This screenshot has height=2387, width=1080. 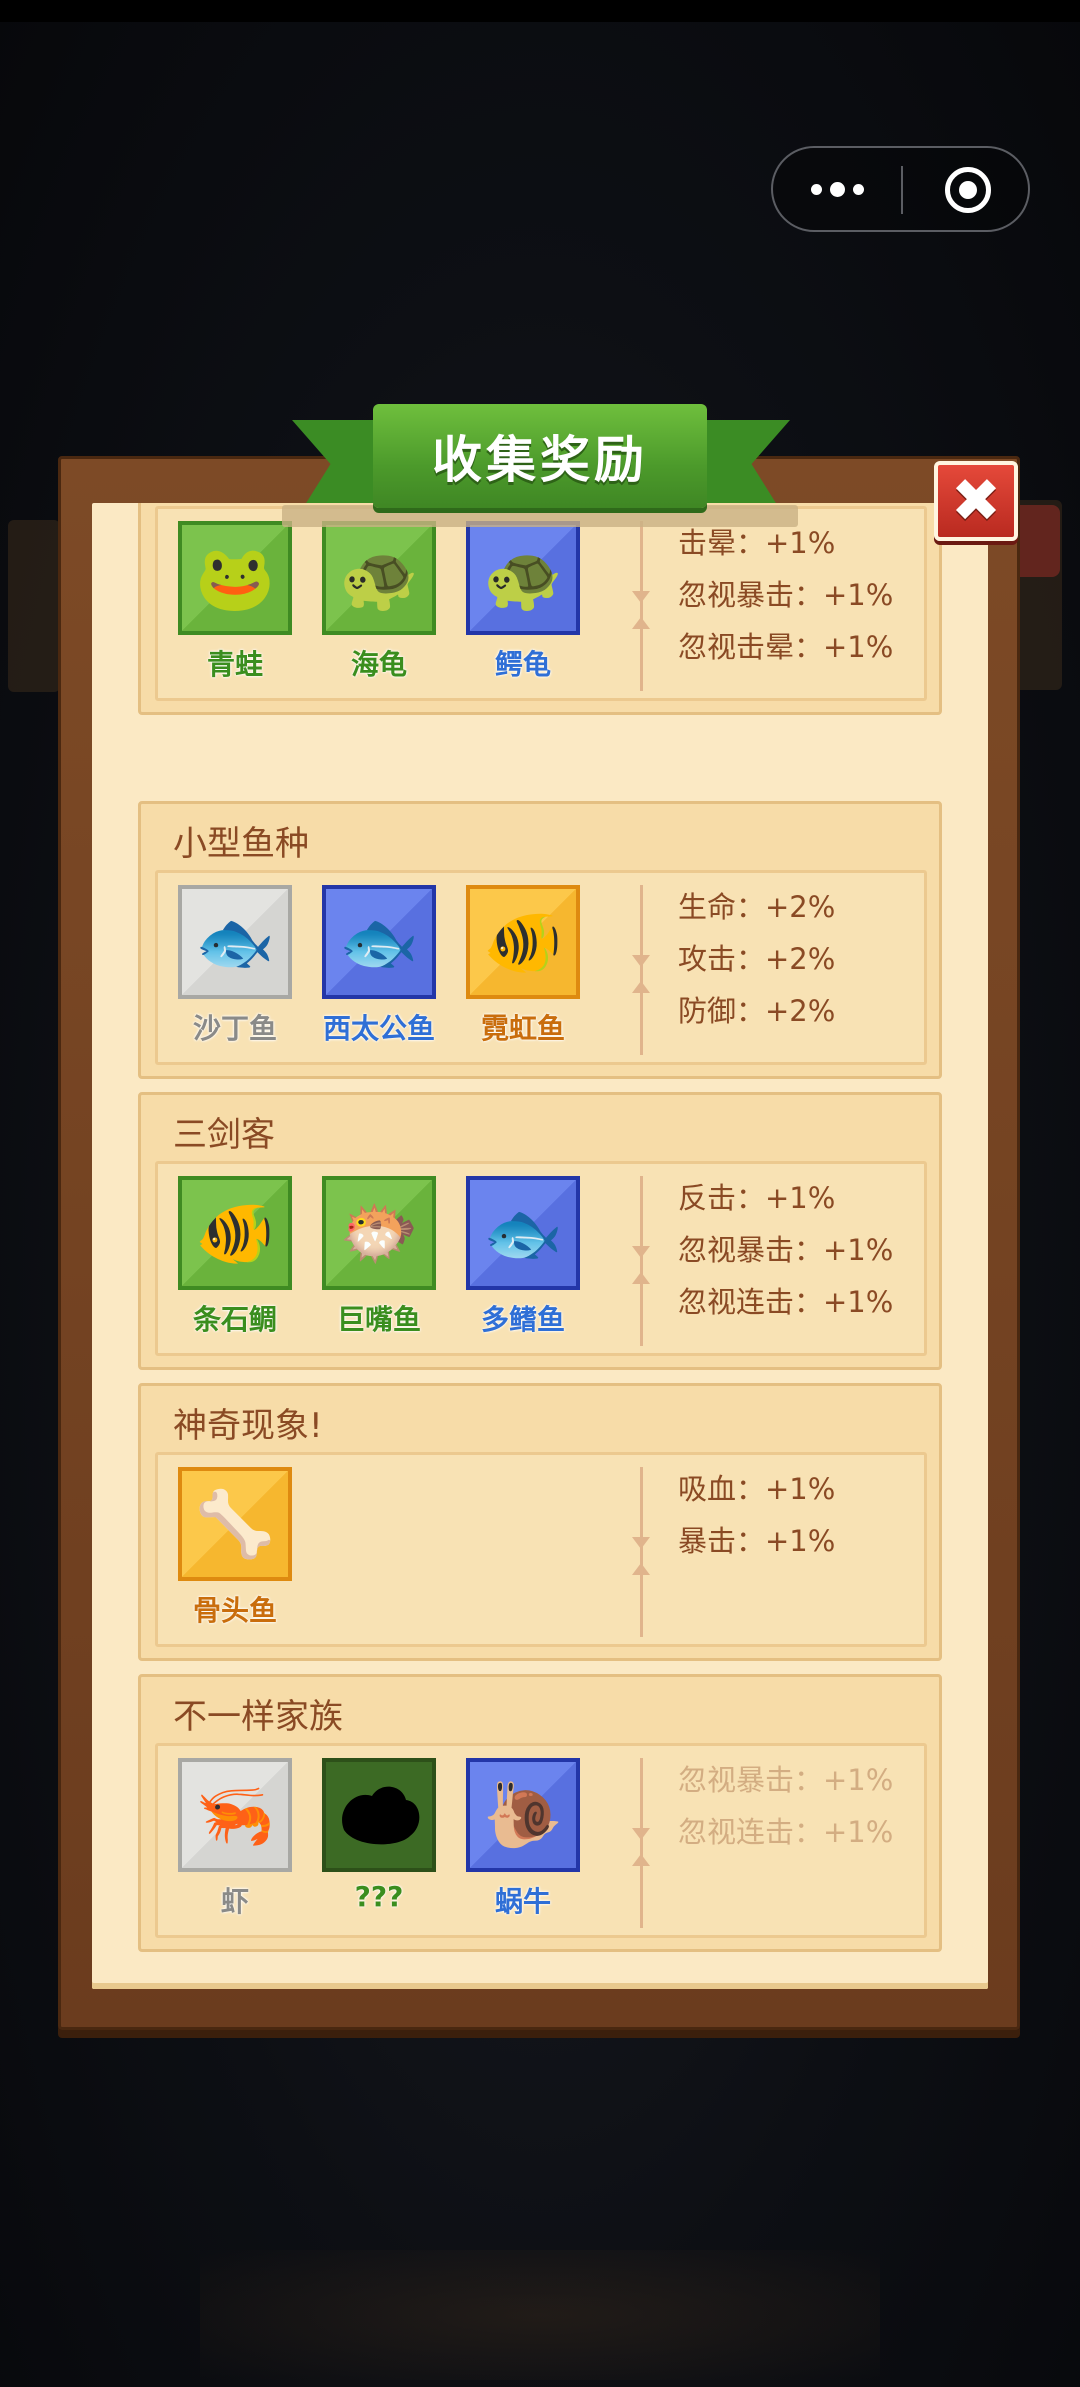 I want to click on mini-program-capsule, so click(x=900, y=189).